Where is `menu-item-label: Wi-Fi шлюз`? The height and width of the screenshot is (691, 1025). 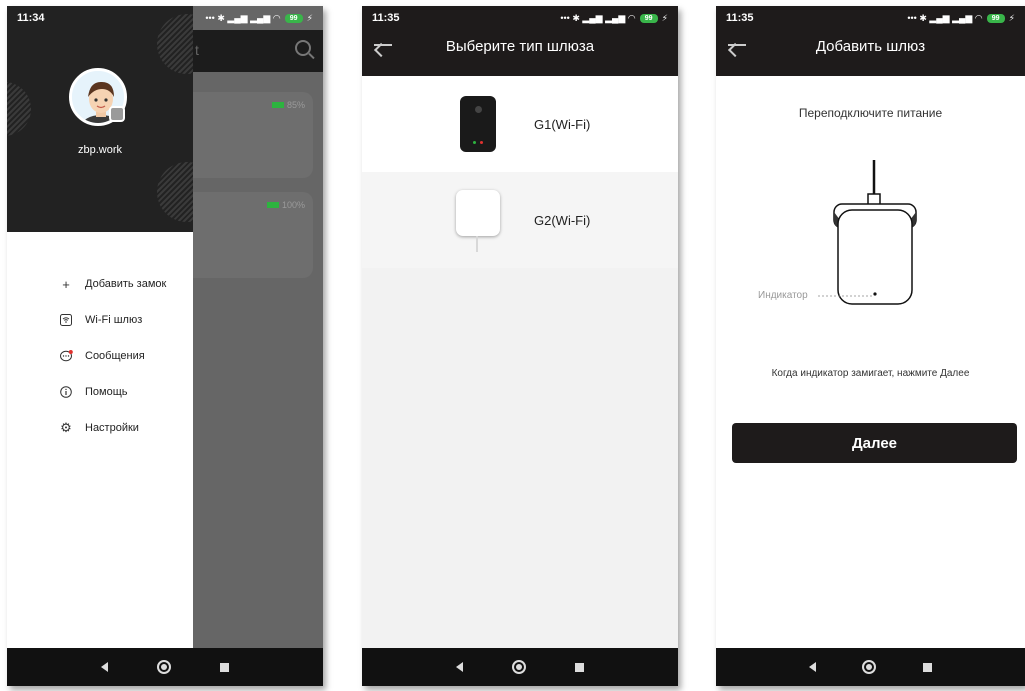 menu-item-label: Wi-Fi шлюз is located at coordinates (114, 320).